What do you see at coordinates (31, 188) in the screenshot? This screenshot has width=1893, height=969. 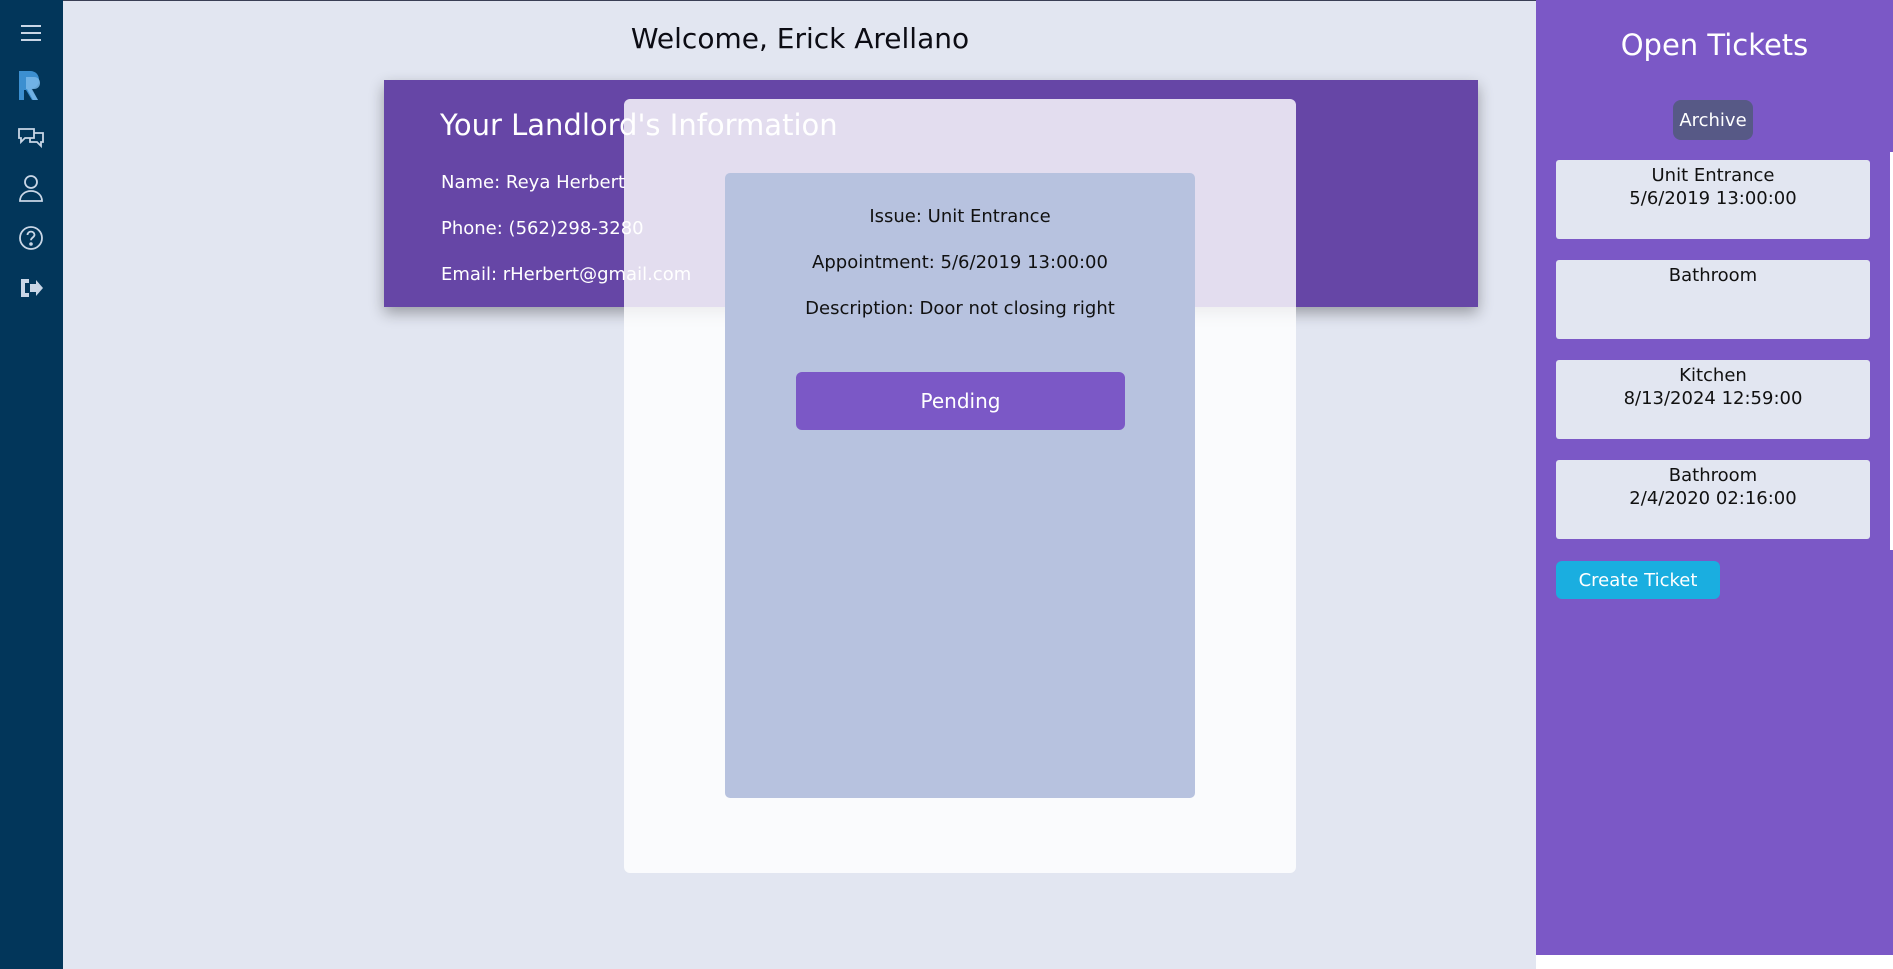 I see `profile-icon` at bounding box center [31, 188].